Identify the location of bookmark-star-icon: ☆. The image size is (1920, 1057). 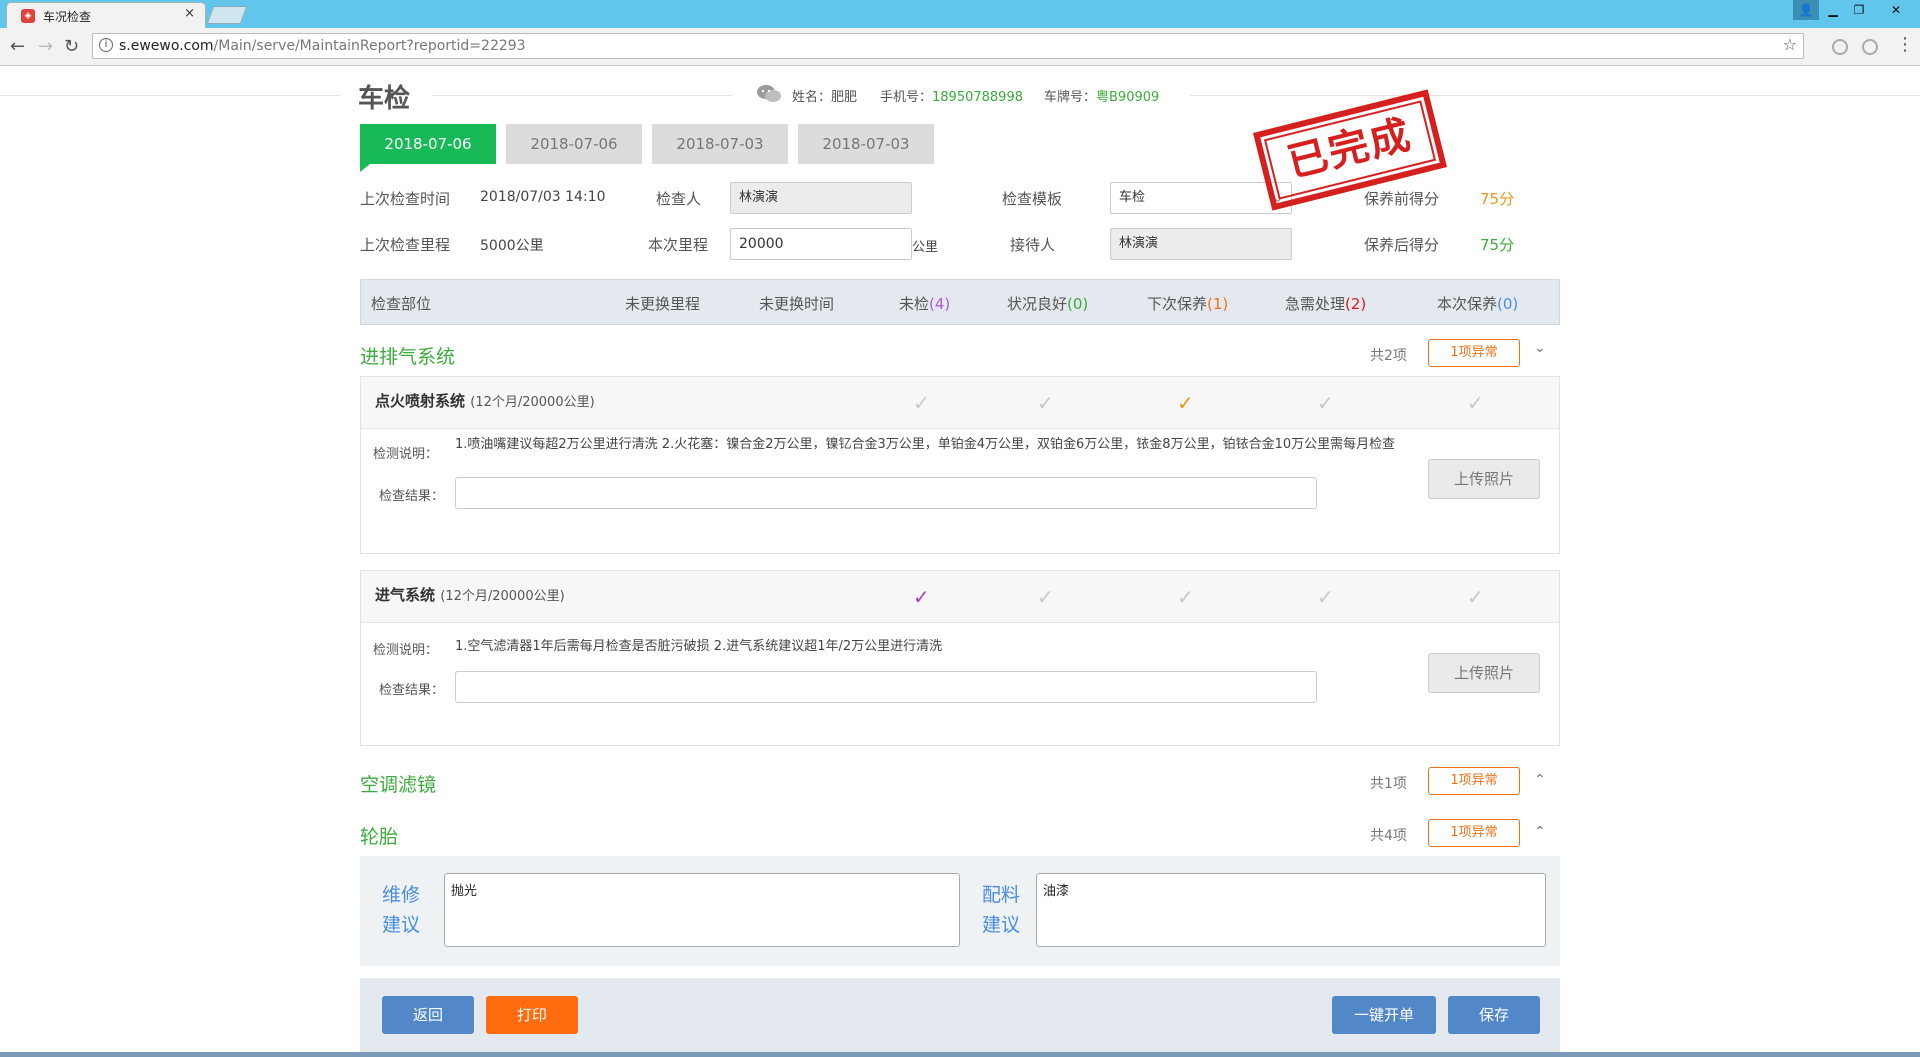
(1790, 44).